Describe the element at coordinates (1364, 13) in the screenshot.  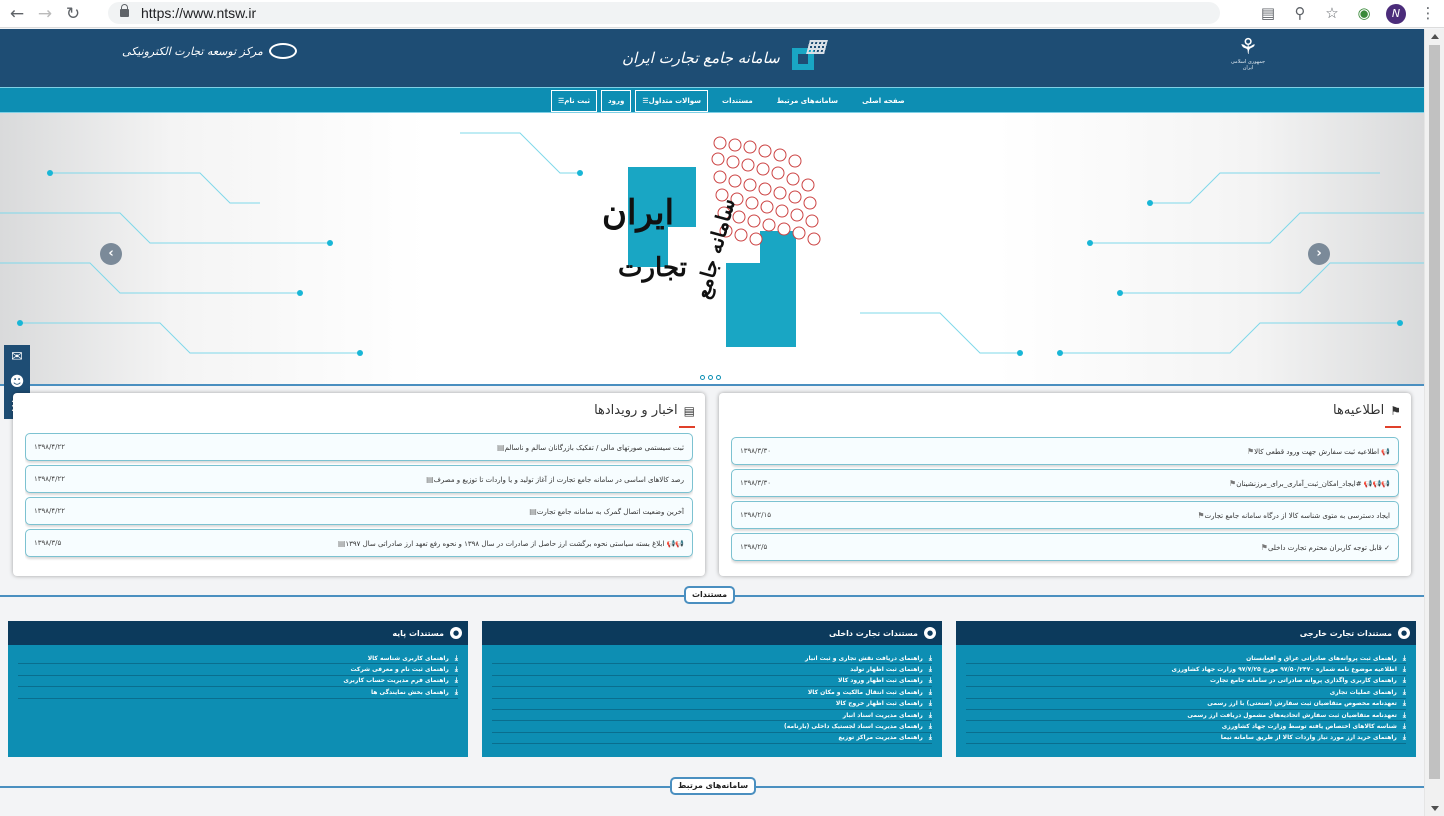
I see `extension-icon: ◉` at that location.